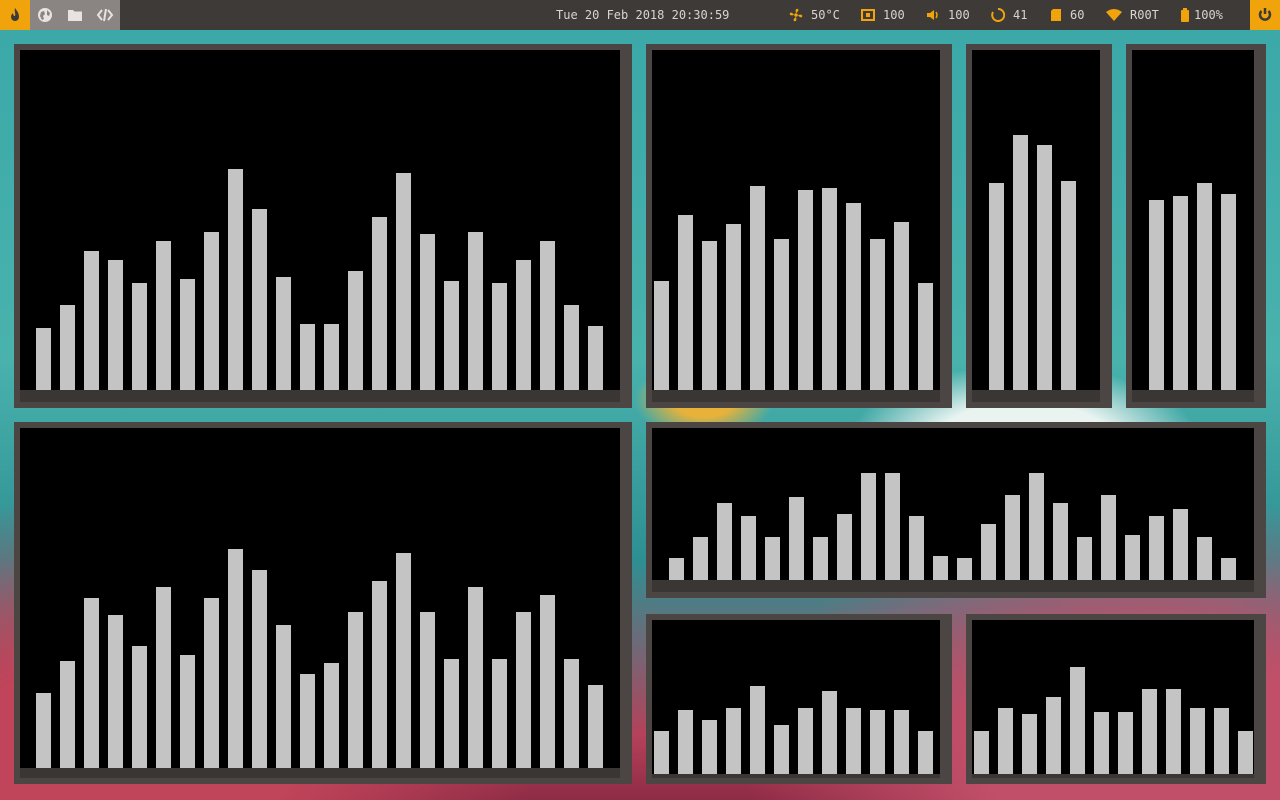  Describe the element at coordinates (959, 15) in the screenshot. I see `volume-value: 100` at that location.